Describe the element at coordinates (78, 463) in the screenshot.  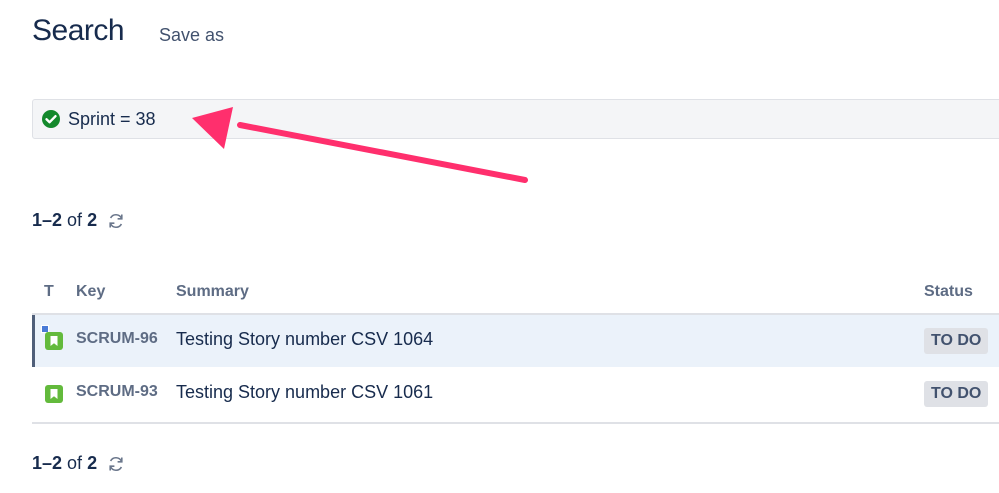
I see `pagination-summary-bottom: 1–2 of 2` at that location.